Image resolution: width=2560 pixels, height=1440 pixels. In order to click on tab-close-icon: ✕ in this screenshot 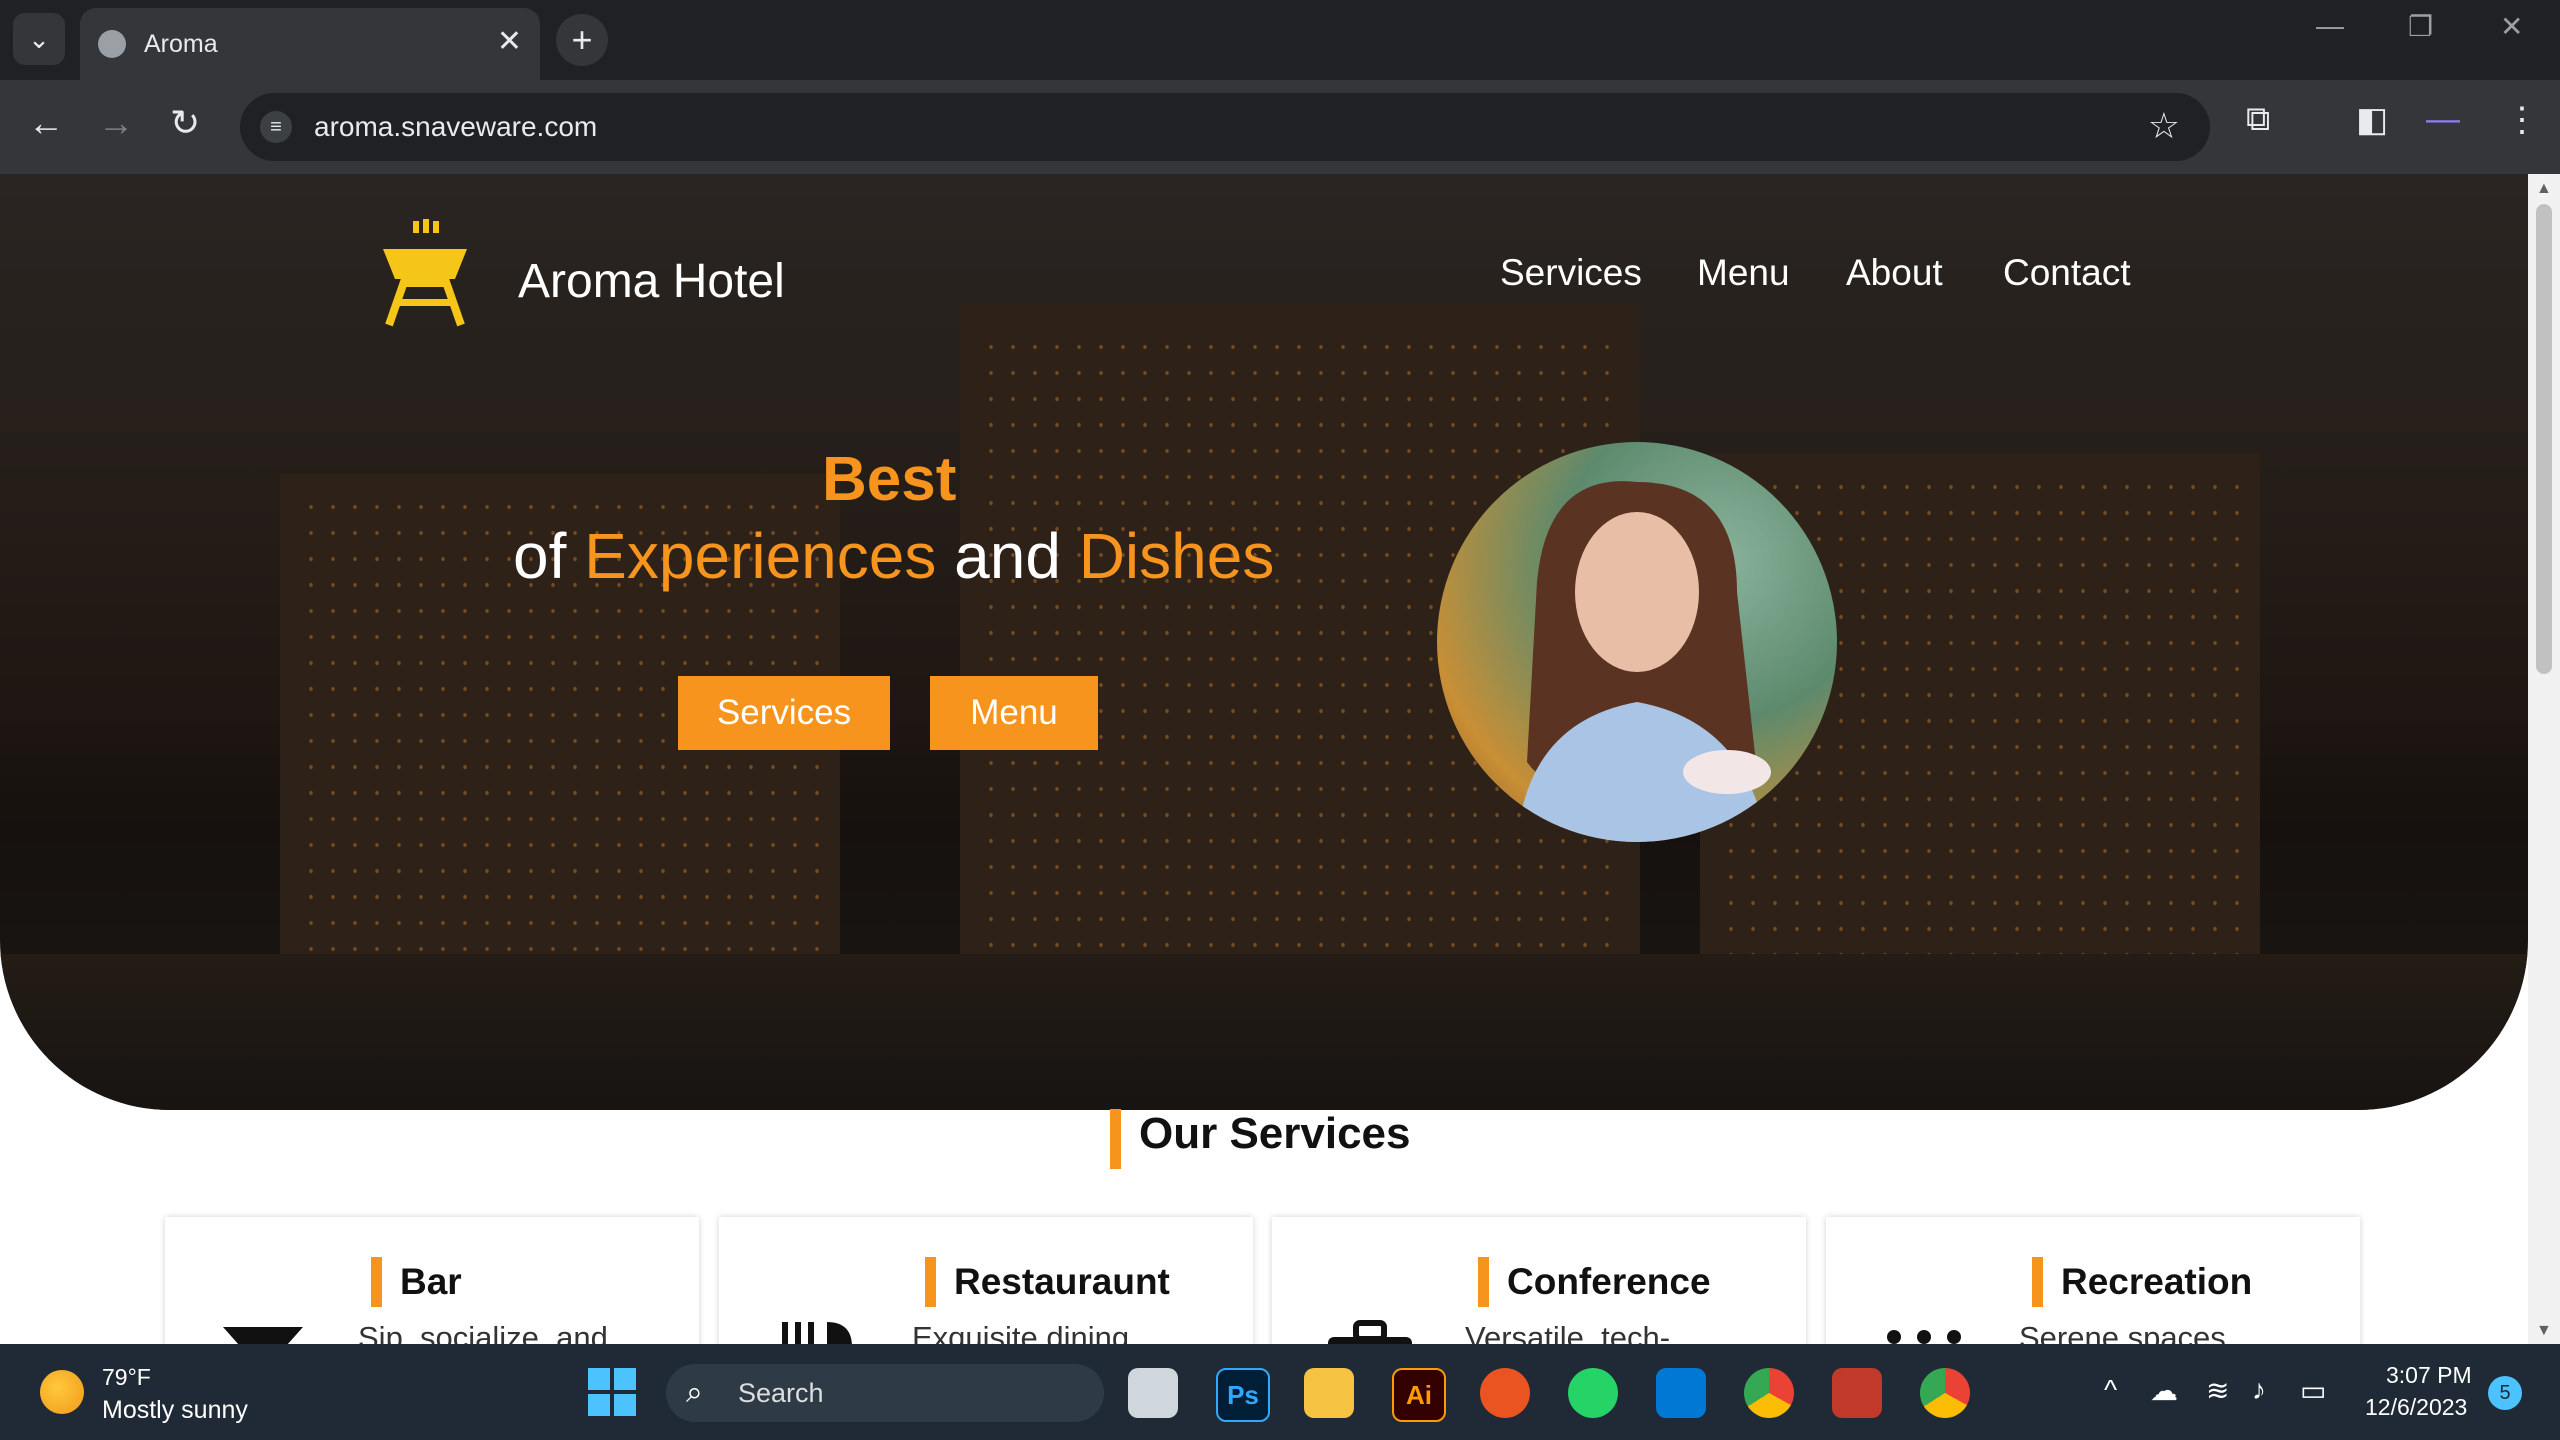, I will do `click(509, 41)`.